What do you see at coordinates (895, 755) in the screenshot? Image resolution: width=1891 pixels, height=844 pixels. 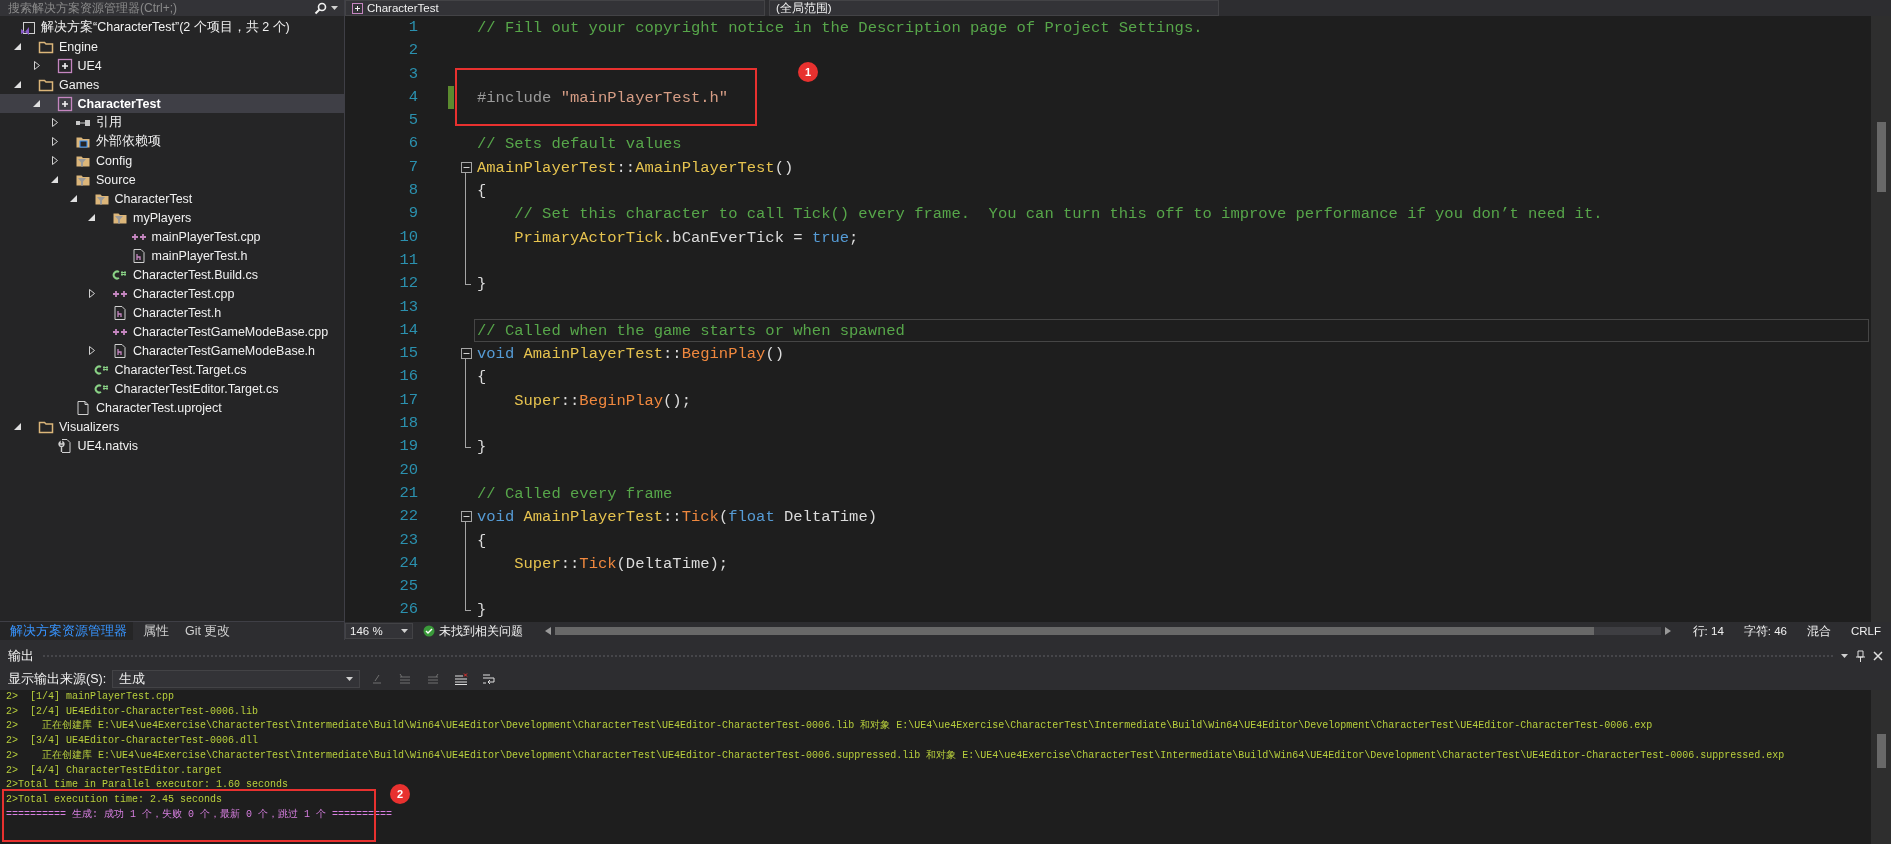 I see `output-line: 2> 正在创建库 E:\UE4\ue4Exercise\CharacterTest\Intermediate\Build\Win64\UE4Editor\Development\CharacterTest\UE4Editor-CharacterTest-0006.suppressed.lib 和对象 E:\UE4\ue4Exercise\CharacterTest\Intermediate\Build\Win64\UE4Editor\Development\CharacterTest\UE4Editor-CharacterTest-0006.suppressed.exp` at bounding box center [895, 755].